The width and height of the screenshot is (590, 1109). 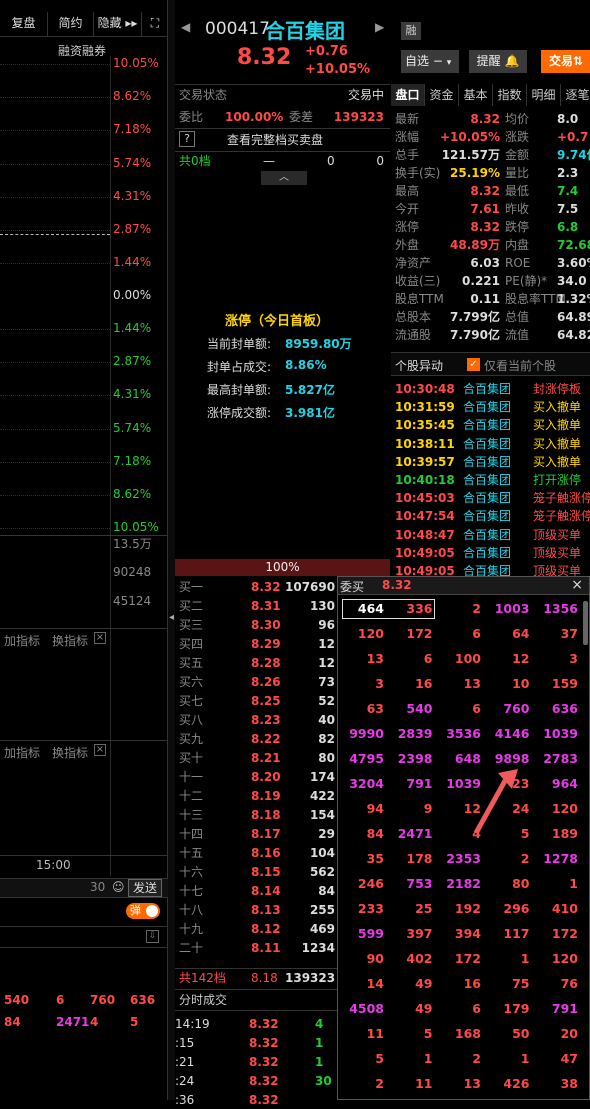 What do you see at coordinates (310, 413) in the screenshot?
I see `limit-stat-value: 3.981亿` at bounding box center [310, 413].